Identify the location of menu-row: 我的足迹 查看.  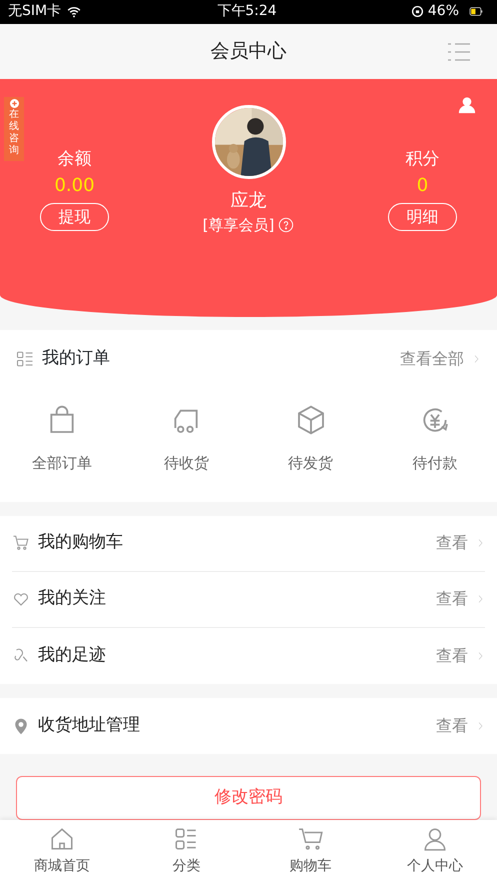
(248, 656).